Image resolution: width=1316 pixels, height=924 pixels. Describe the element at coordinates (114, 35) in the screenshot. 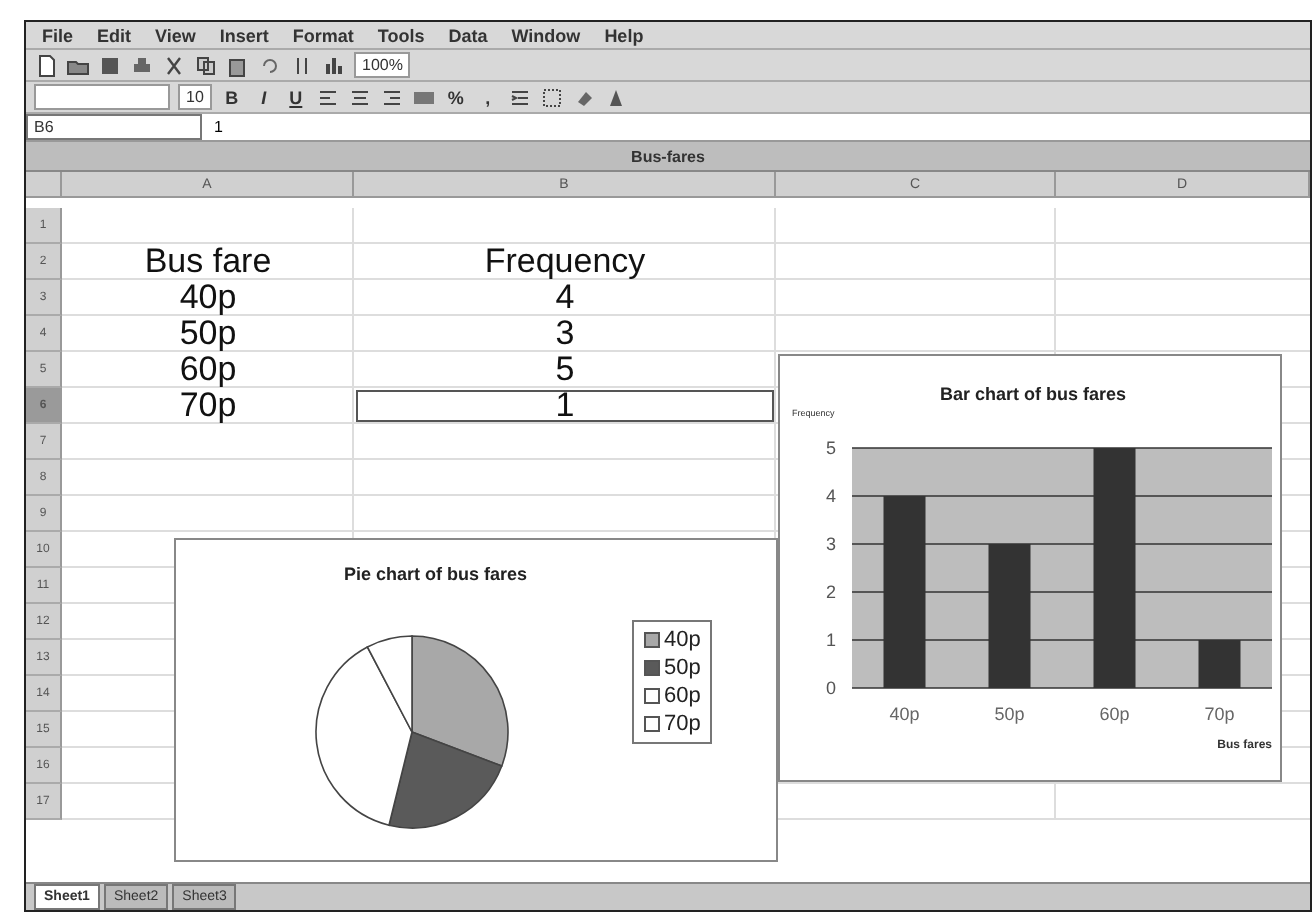

I see `menu-item: Edit` at that location.